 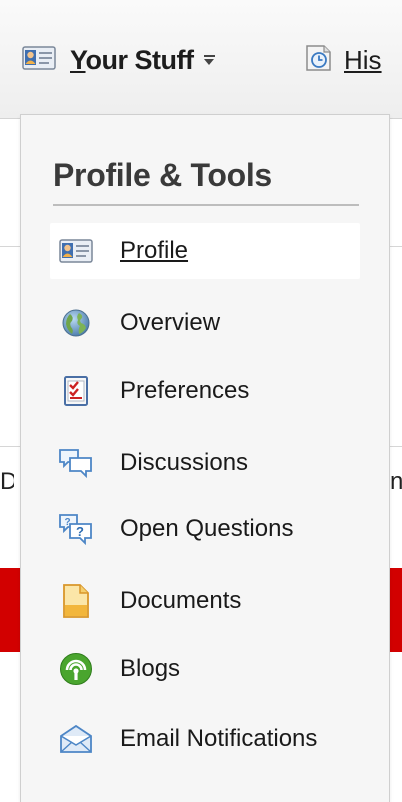 I want to click on menu-item-label: Profile, so click(x=154, y=250).